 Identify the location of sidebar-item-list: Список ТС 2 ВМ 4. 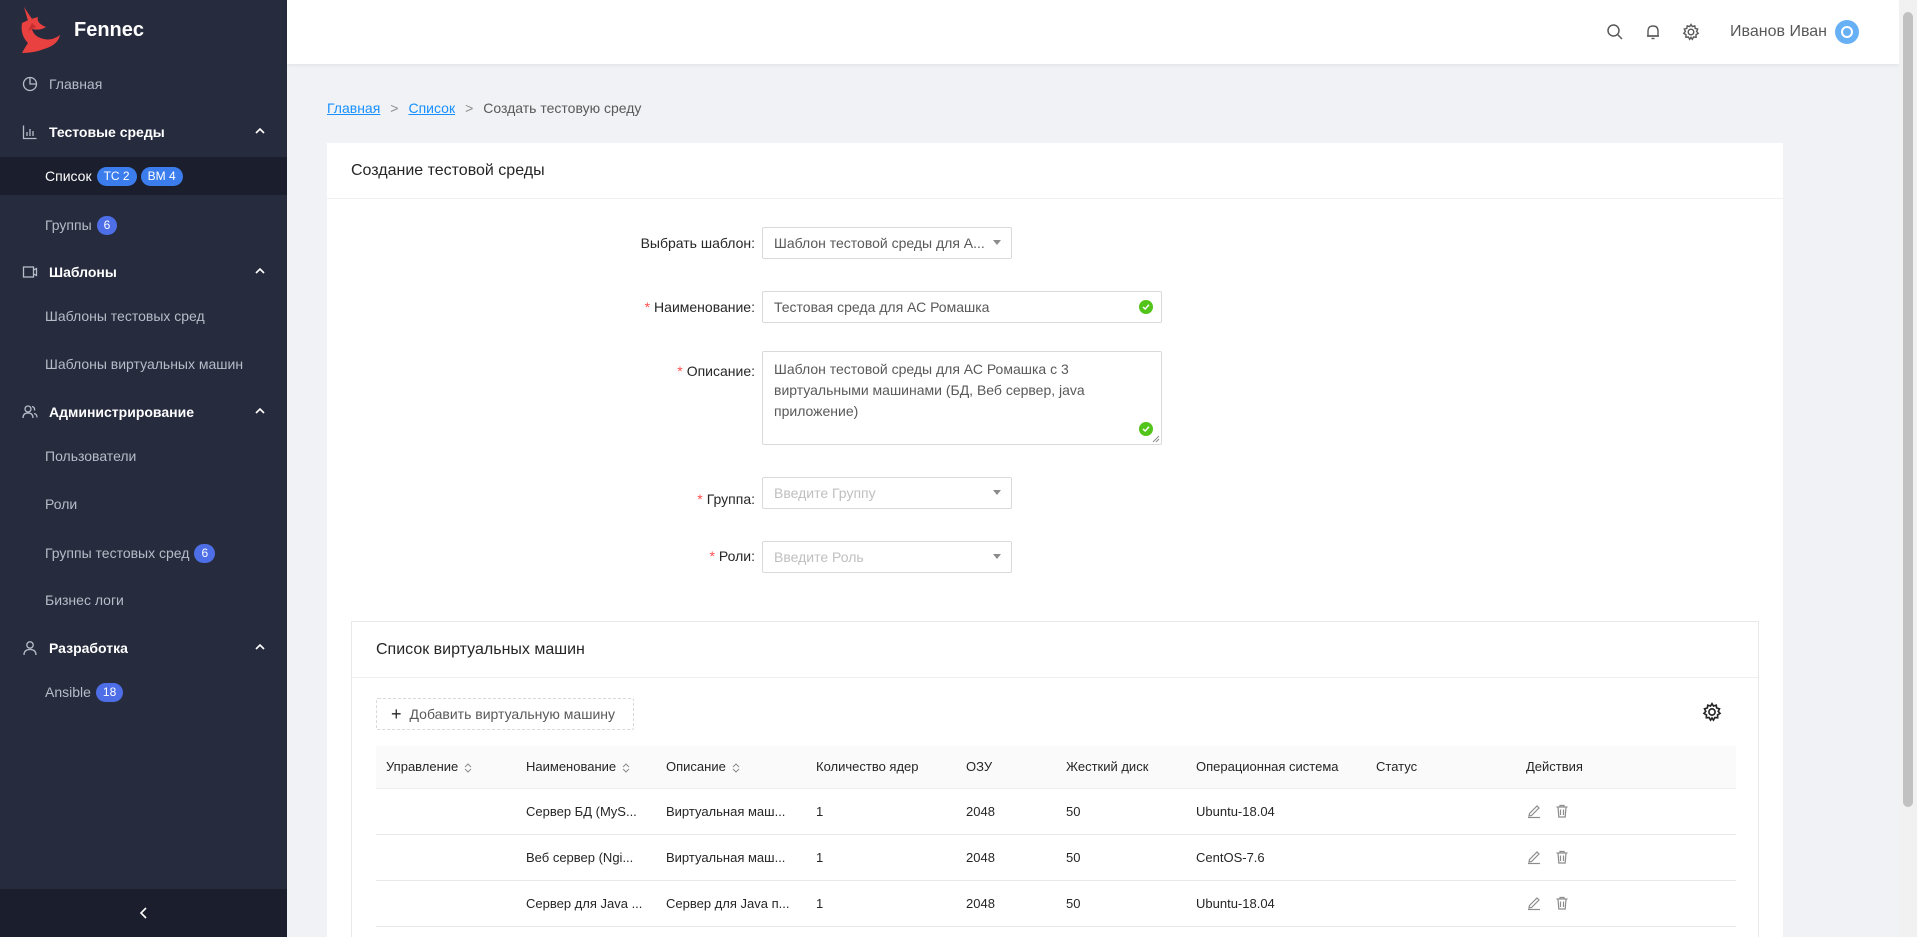
(143, 176).